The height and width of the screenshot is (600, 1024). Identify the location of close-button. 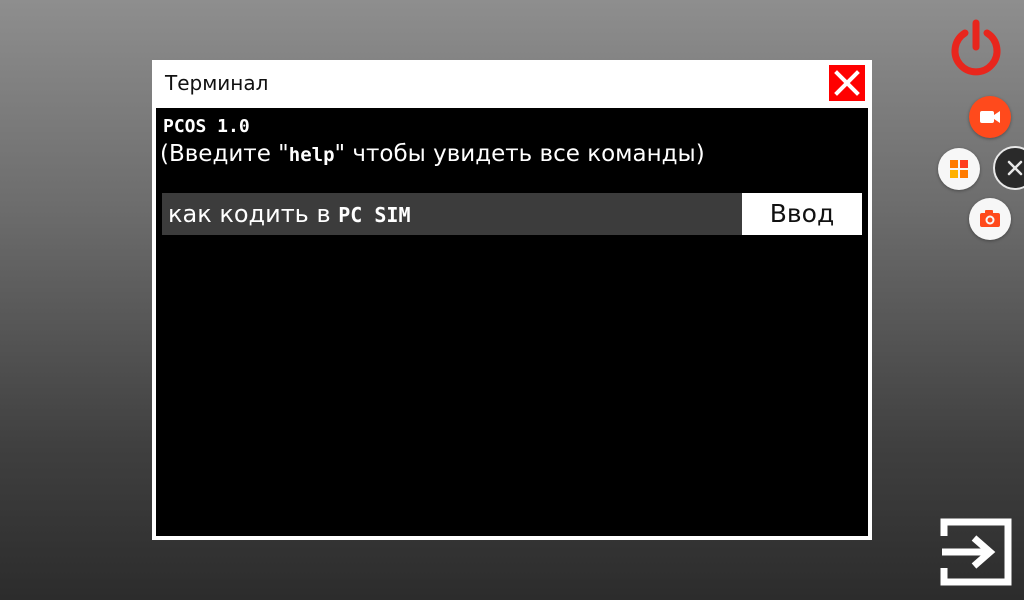
(847, 83).